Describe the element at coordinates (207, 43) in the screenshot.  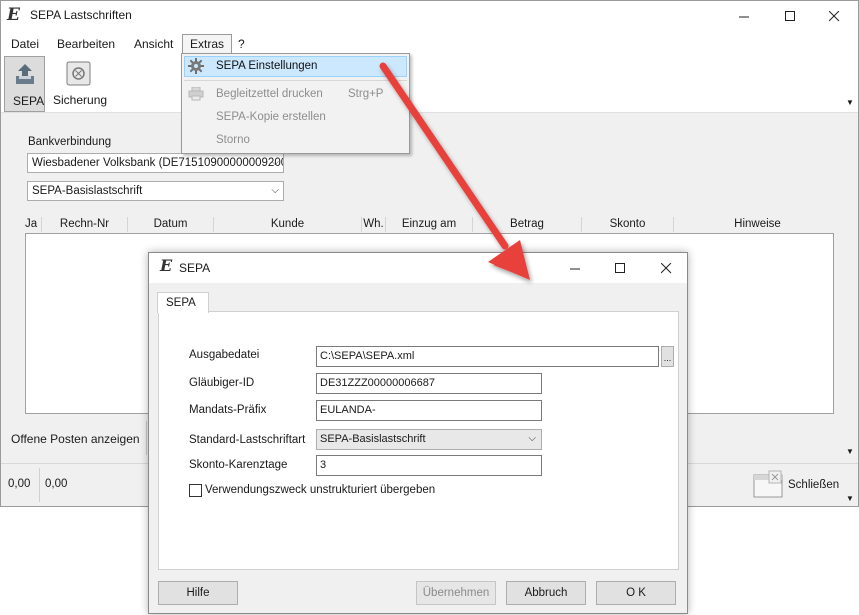
I see `menu-extras: Extras` at that location.